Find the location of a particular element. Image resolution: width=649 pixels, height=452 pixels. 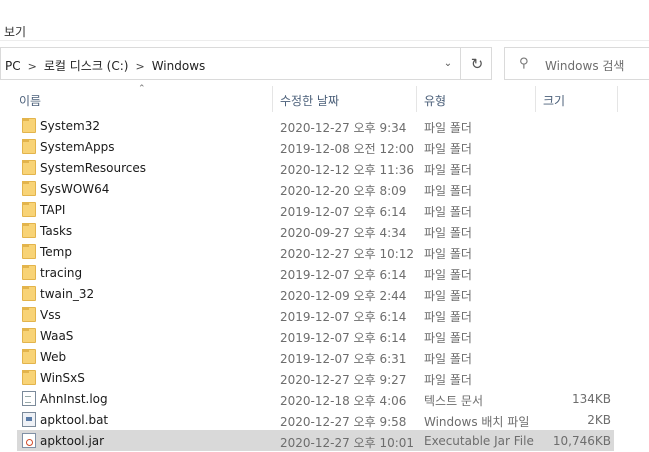

breadcrumb-windows: Windows is located at coordinates (179, 66).